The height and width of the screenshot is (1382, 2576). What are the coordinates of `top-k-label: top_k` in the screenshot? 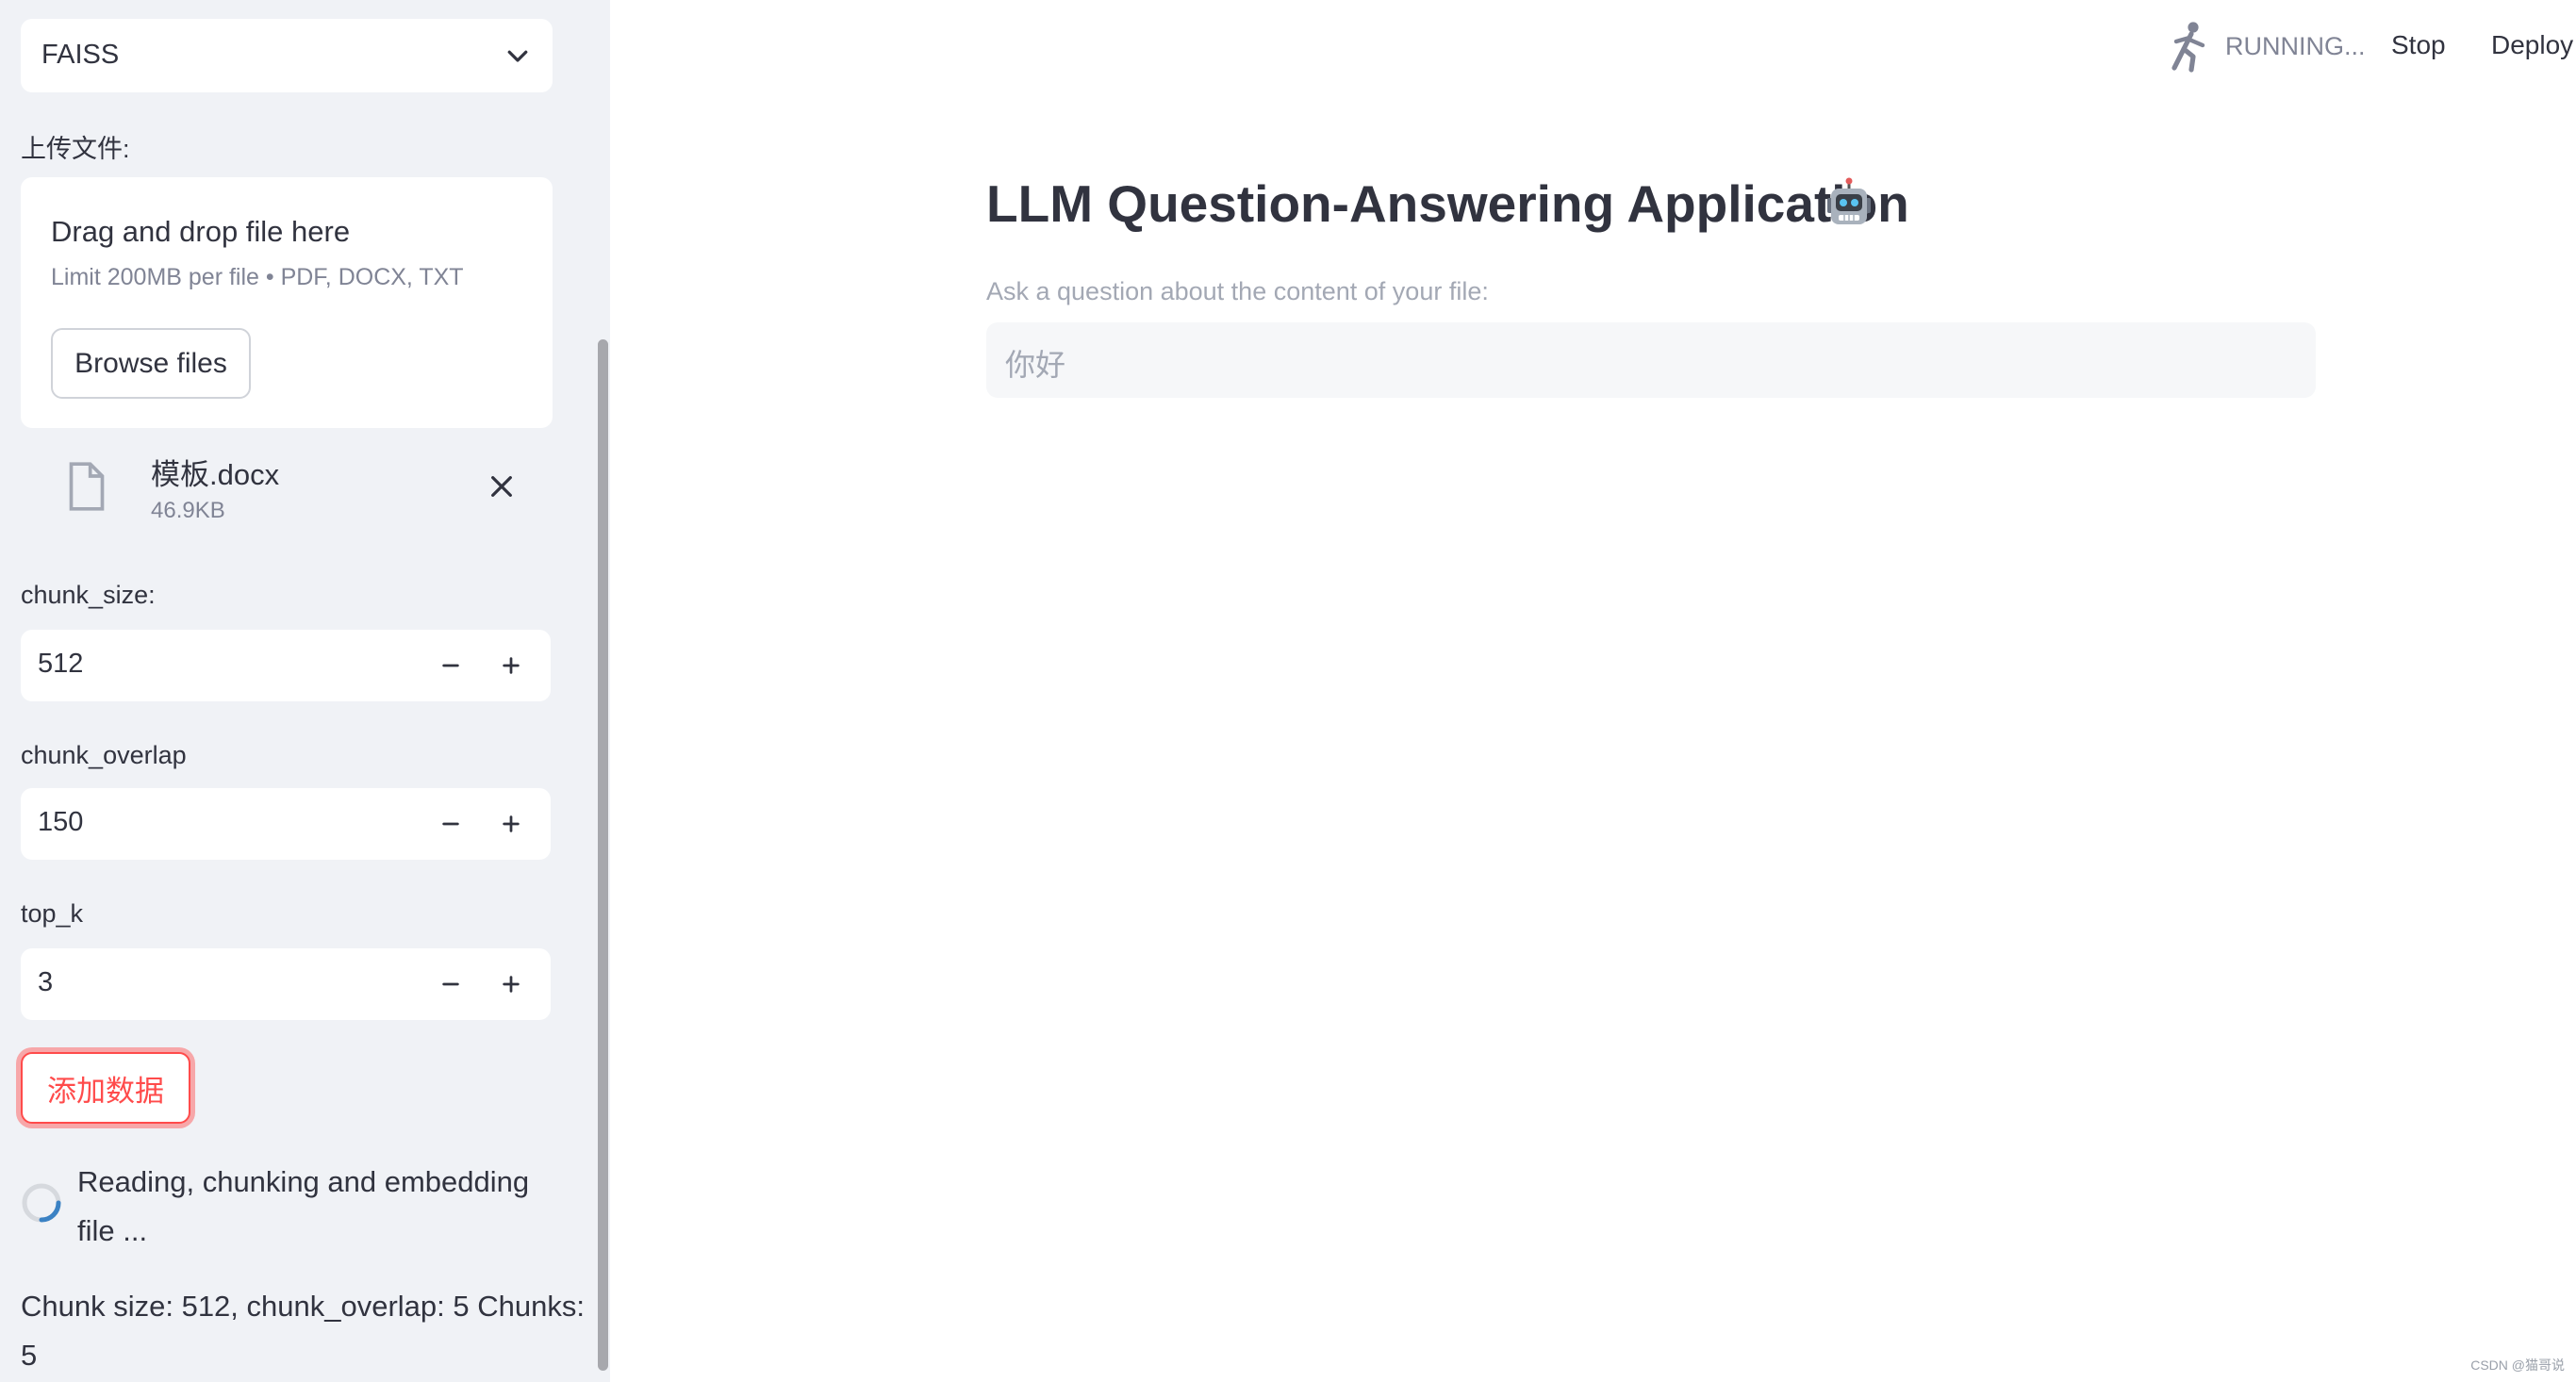 It's located at (52, 914).